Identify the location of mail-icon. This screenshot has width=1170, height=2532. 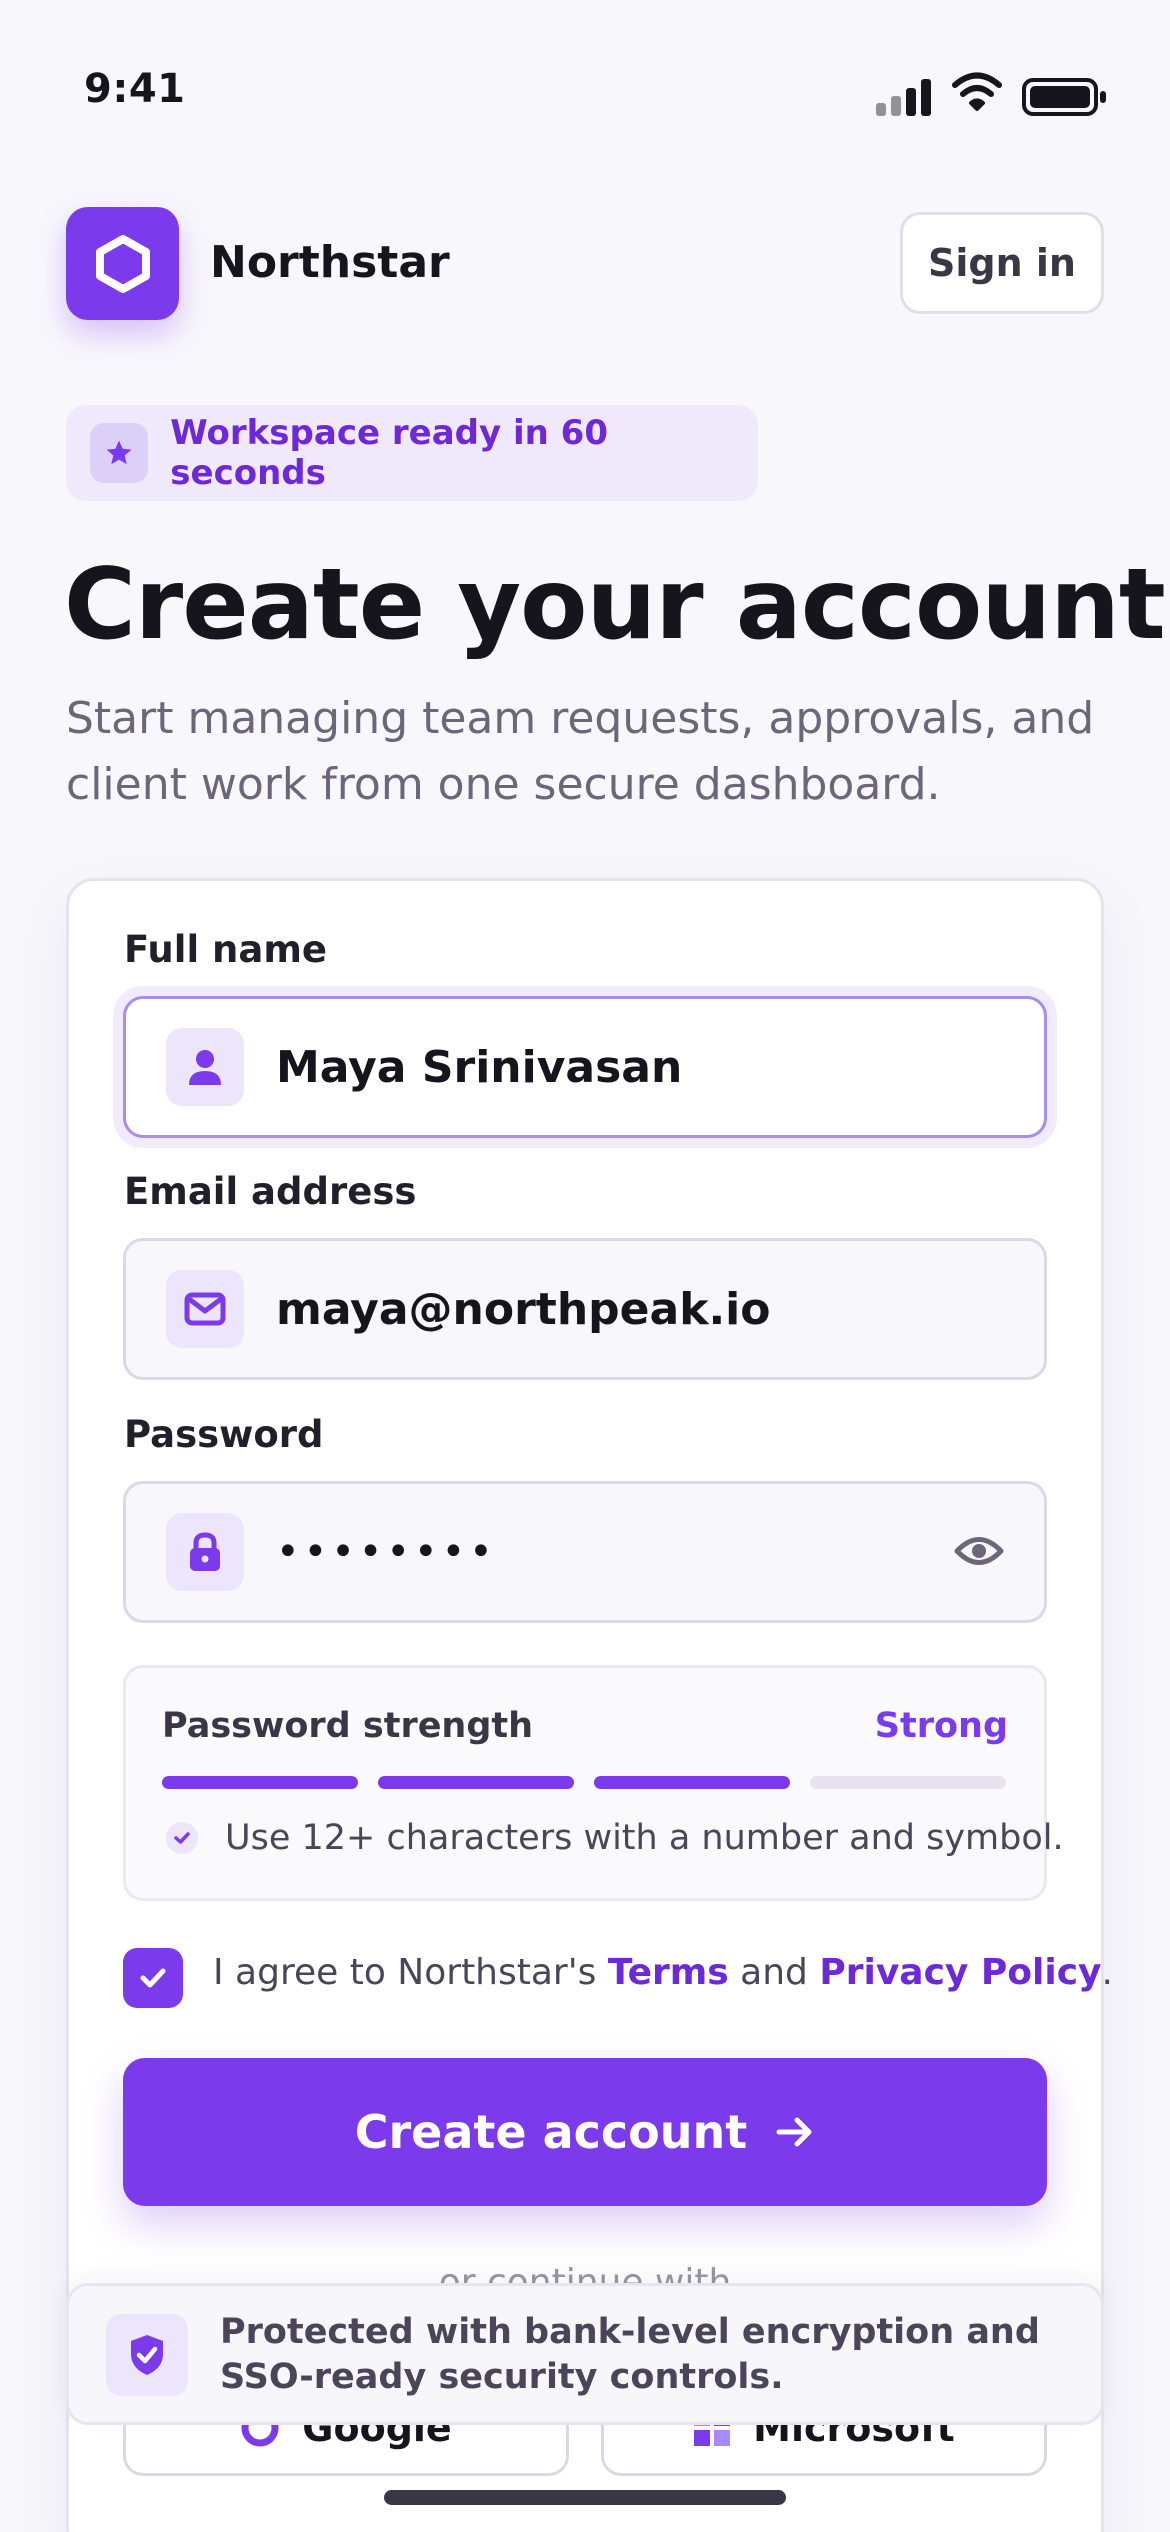
(205, 1309).